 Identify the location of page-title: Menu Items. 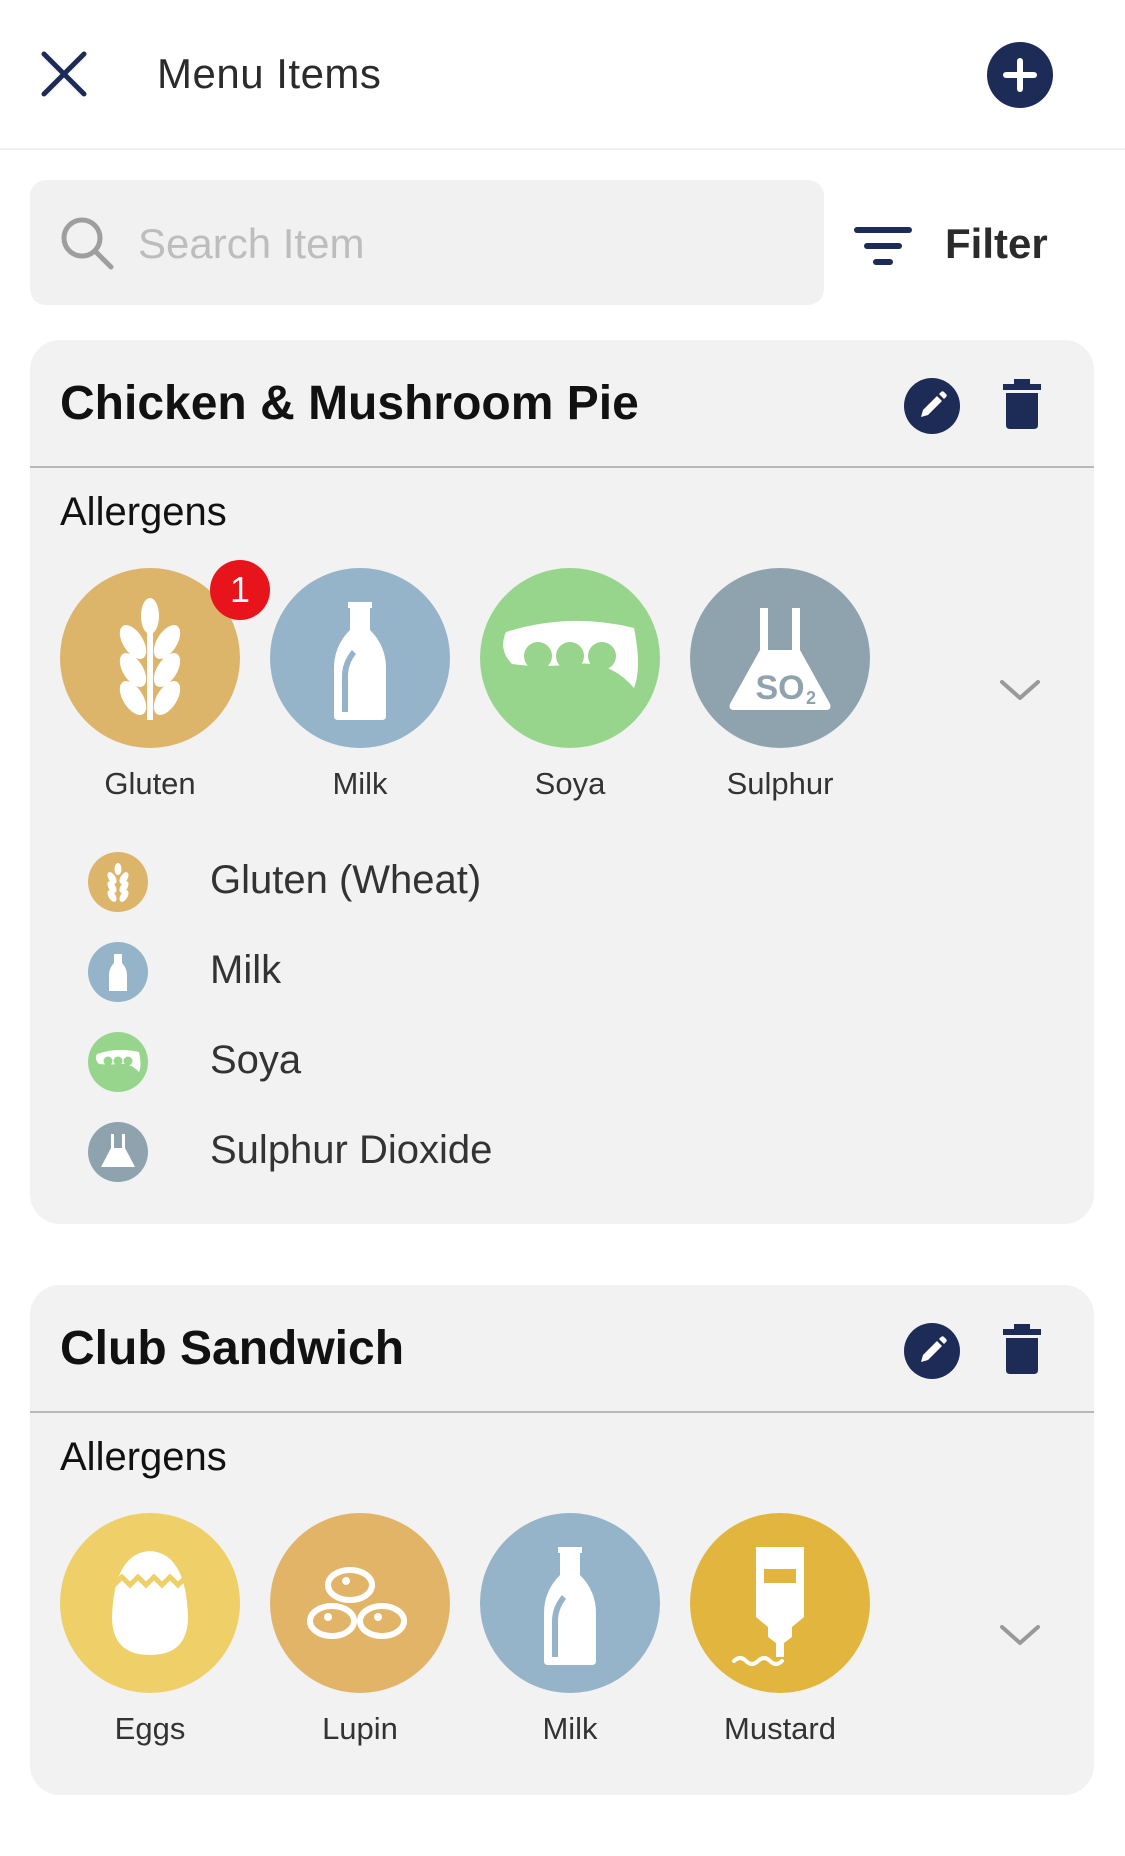
(269, 73).